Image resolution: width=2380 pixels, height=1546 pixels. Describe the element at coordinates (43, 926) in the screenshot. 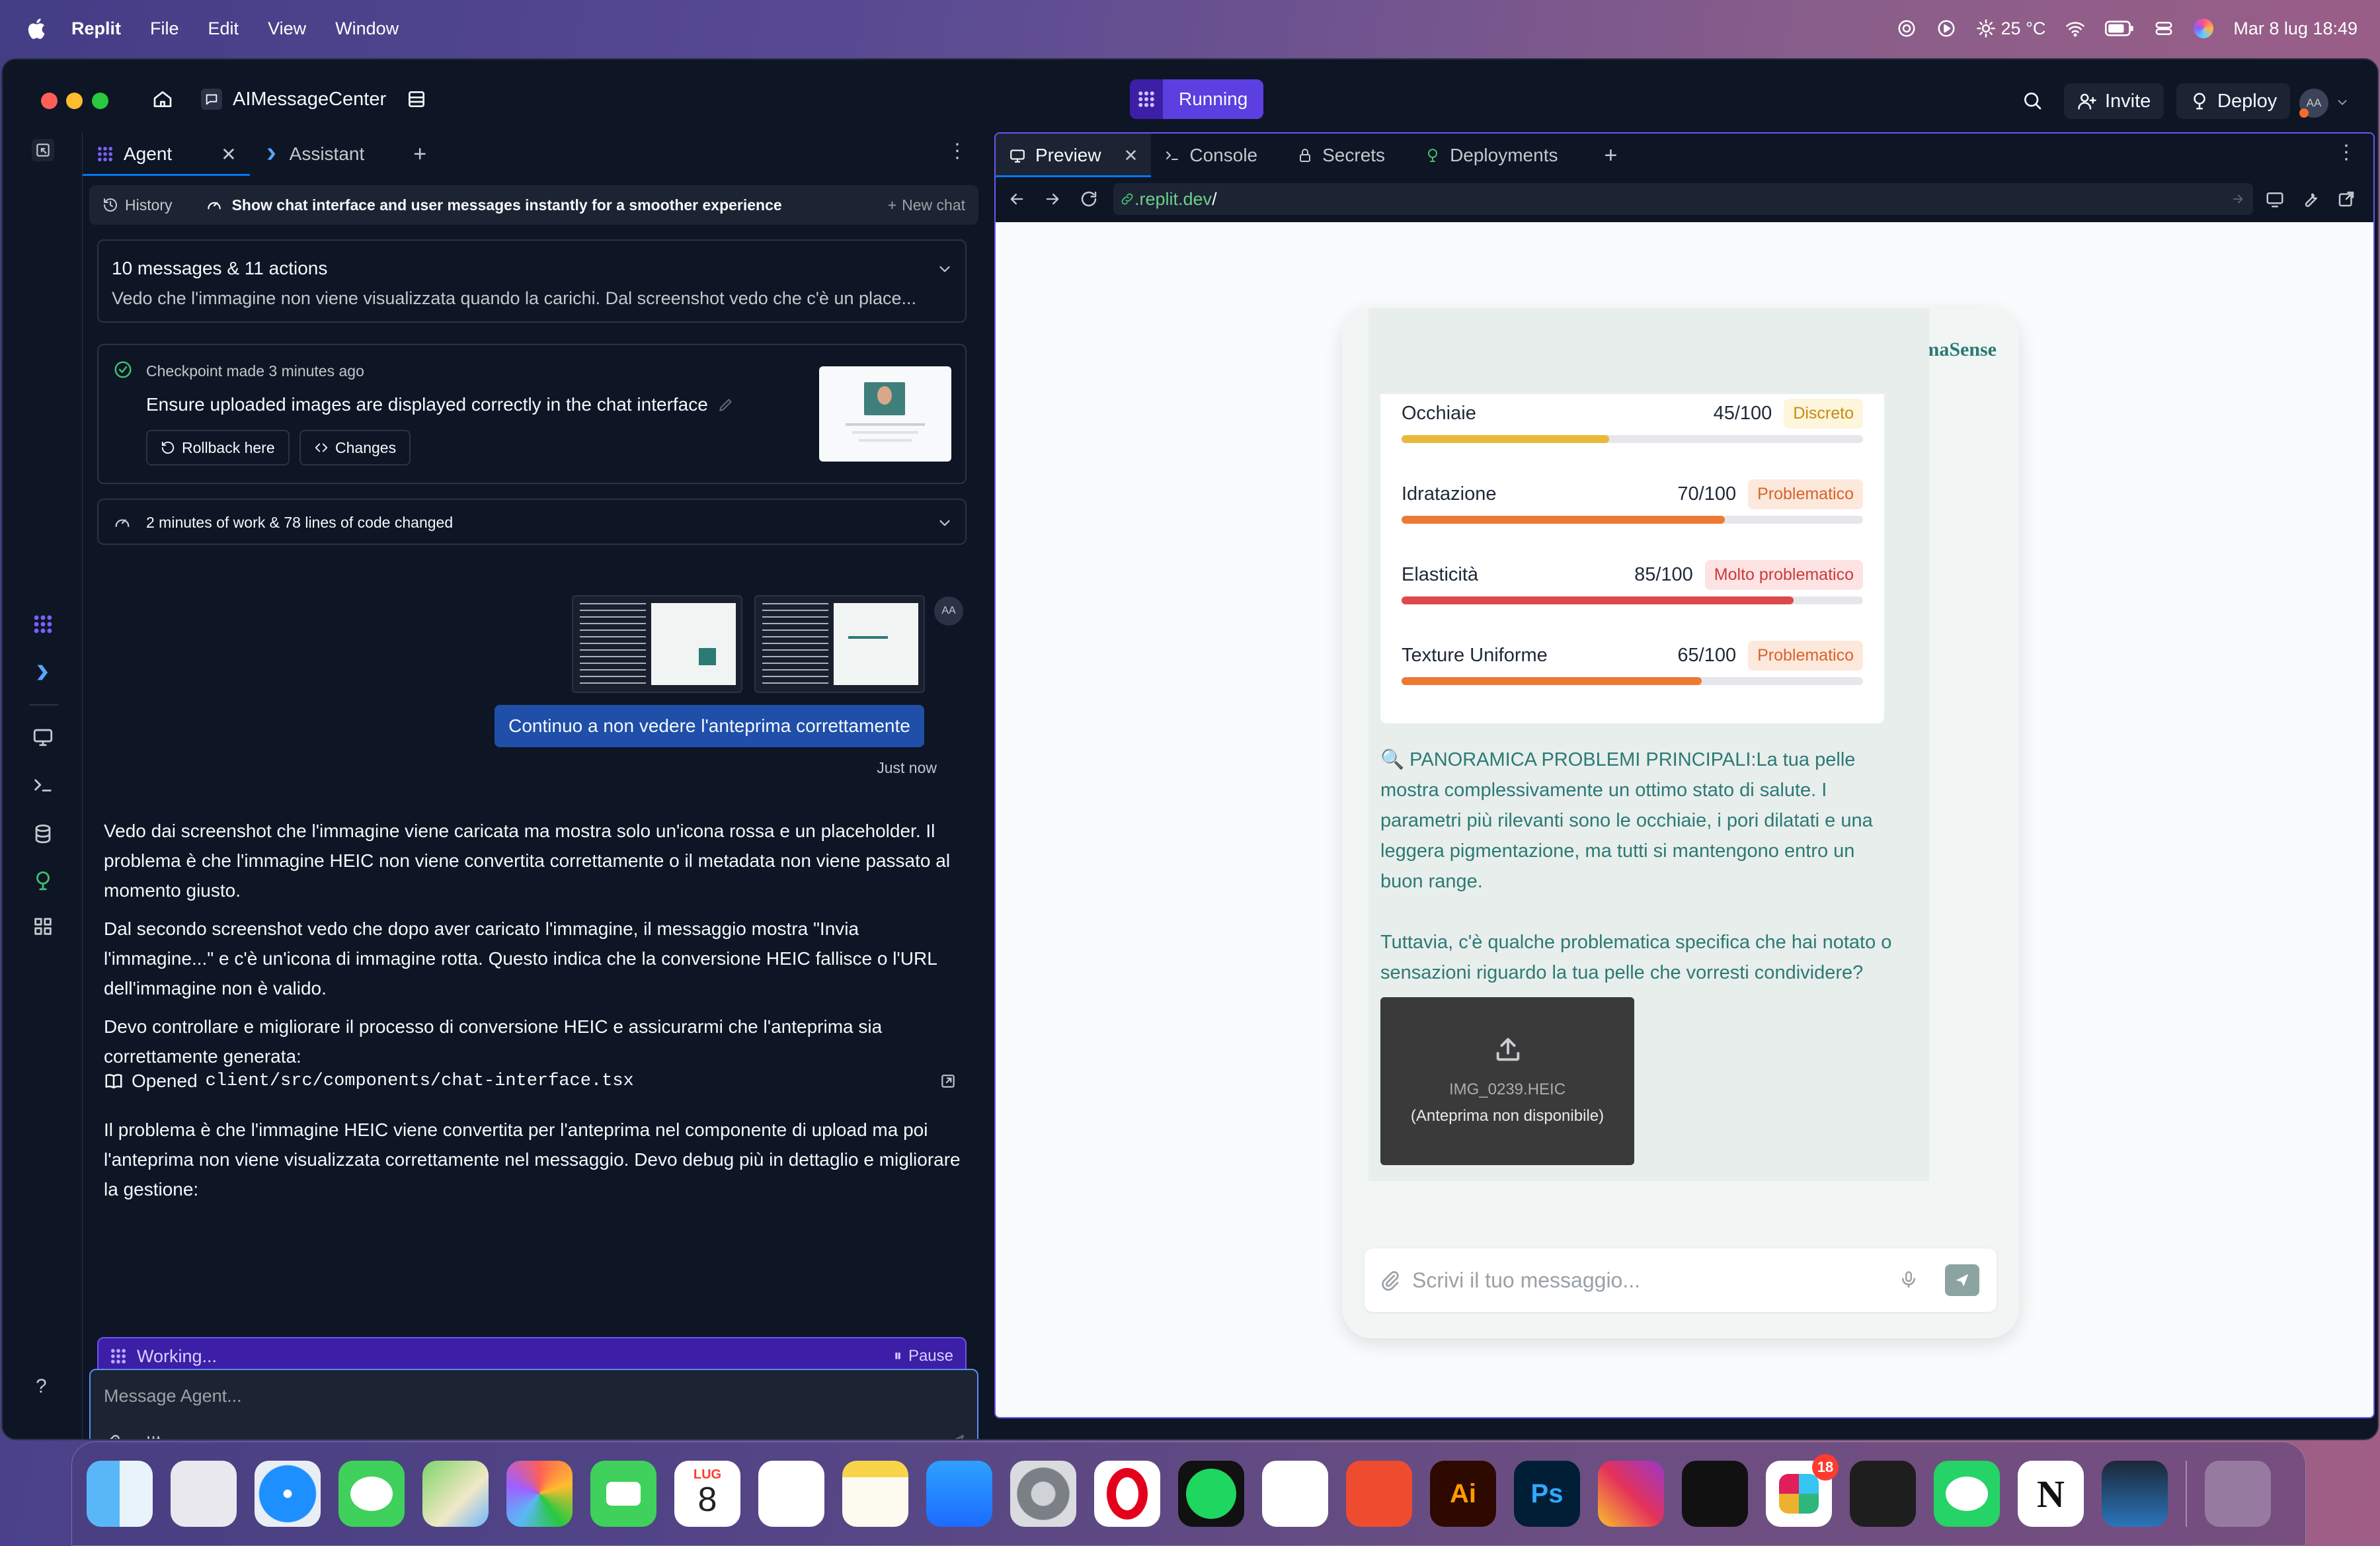

I see `all-tools-icon` at that location.